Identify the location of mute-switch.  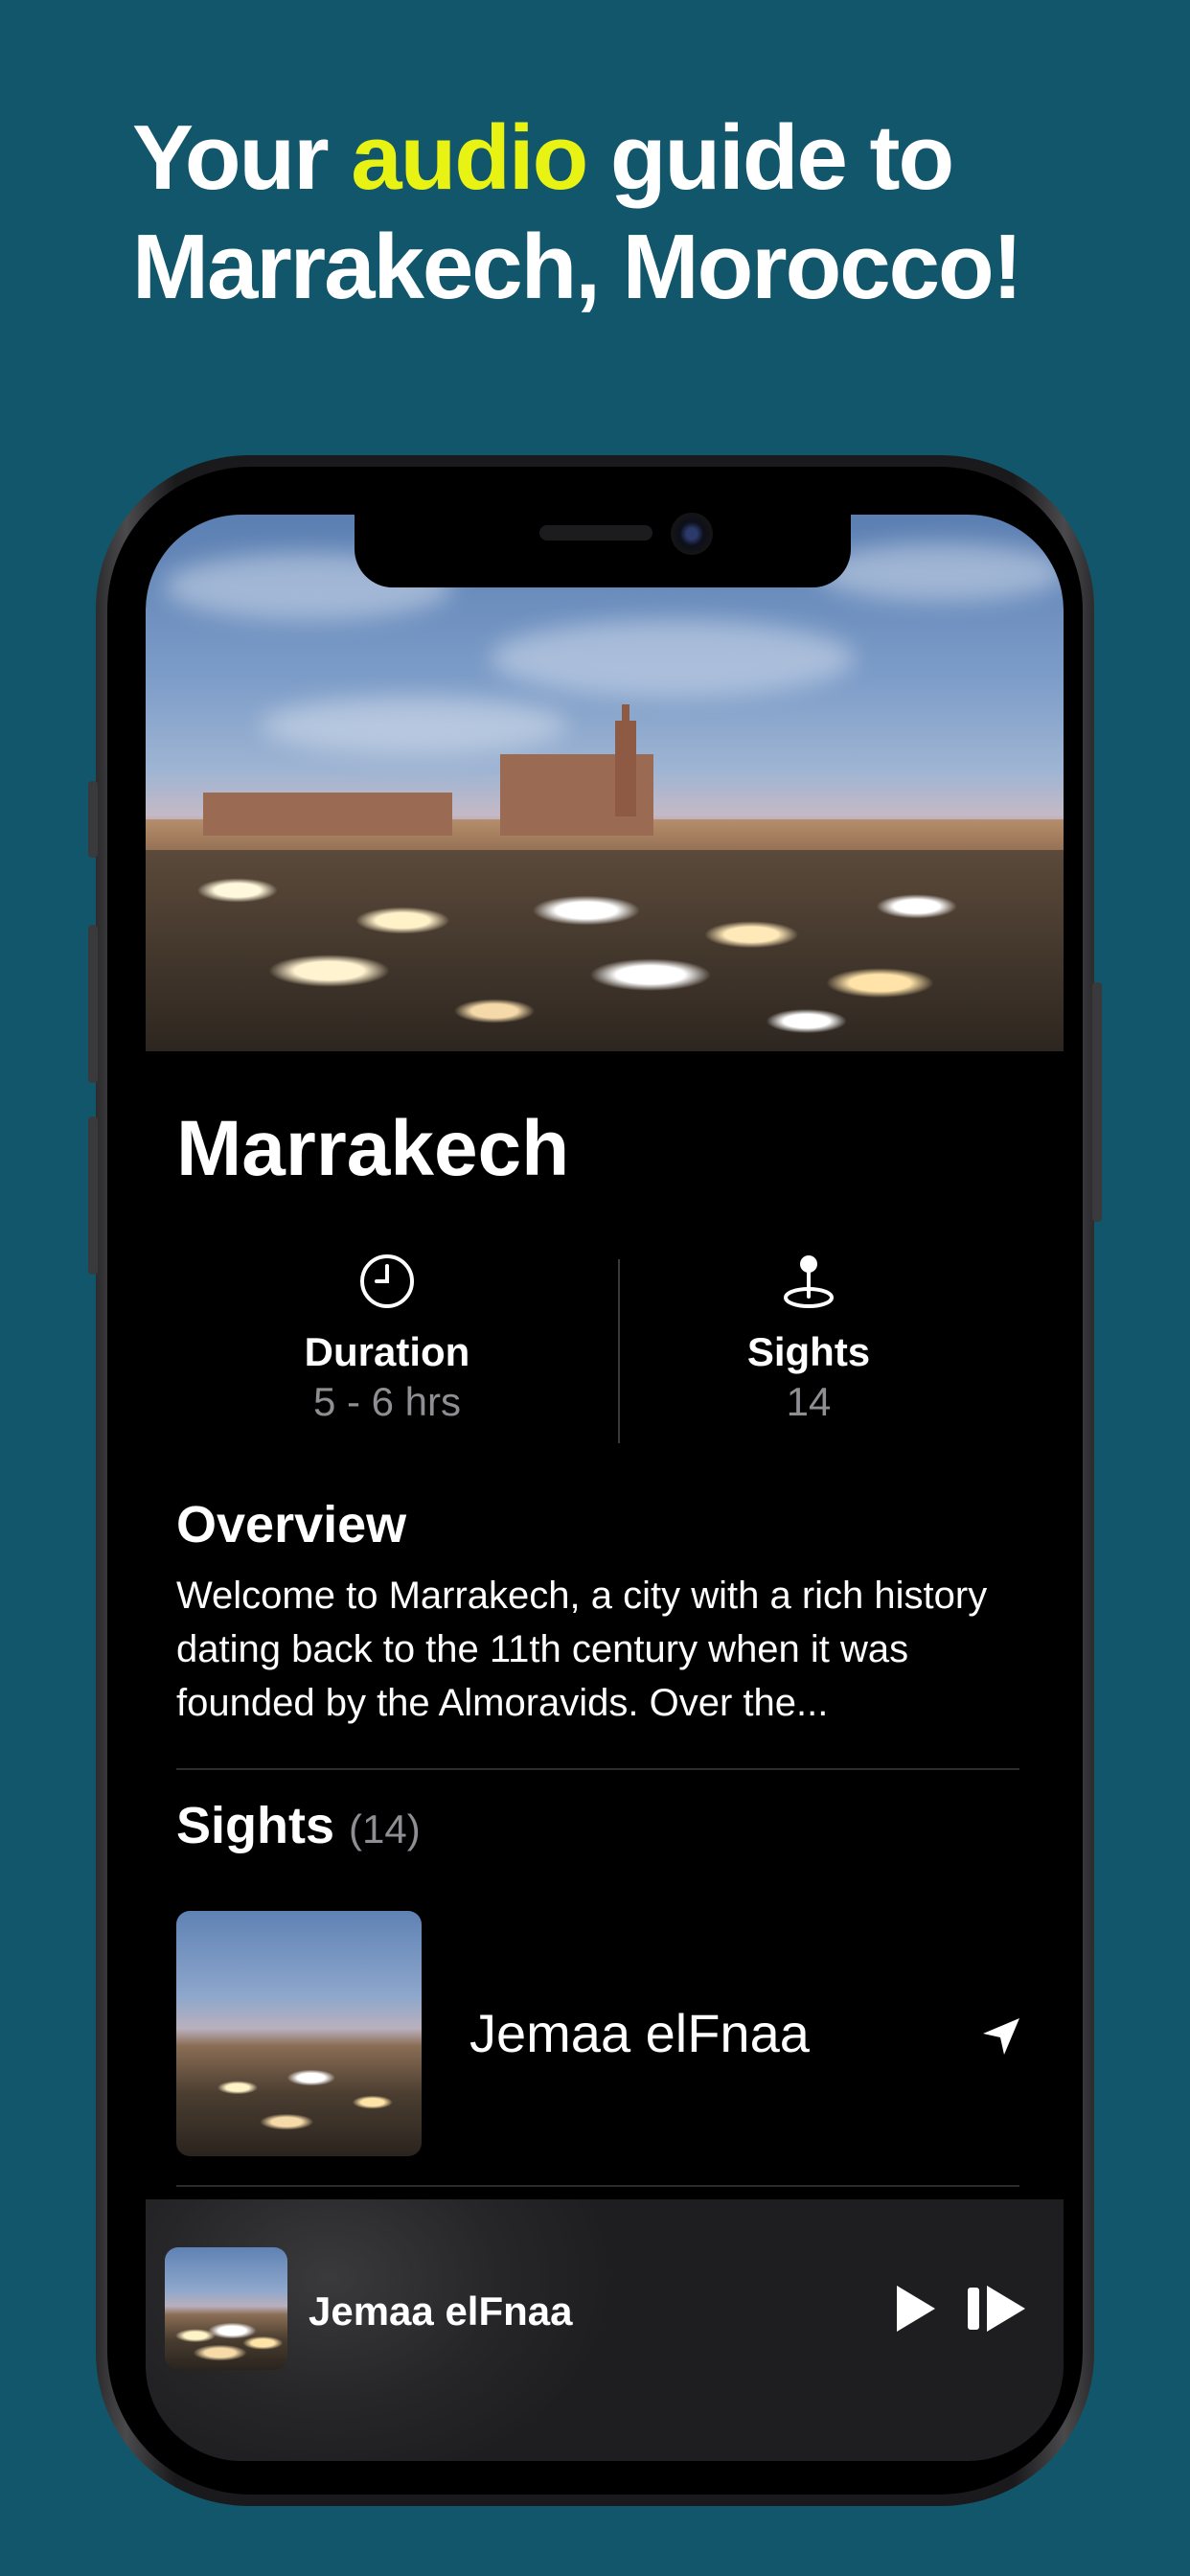
(93, 819).